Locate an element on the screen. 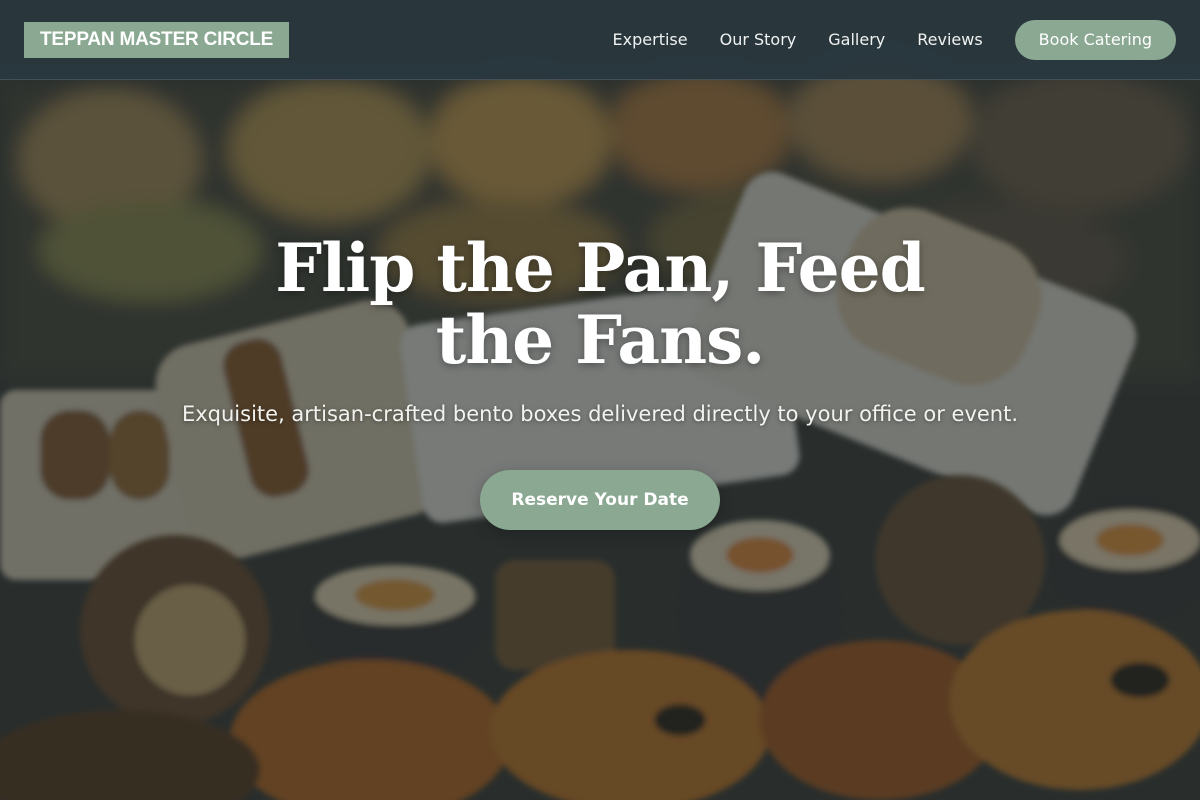  reserve-date-button: Reserve Your Date is located at coordinates (600, 500).